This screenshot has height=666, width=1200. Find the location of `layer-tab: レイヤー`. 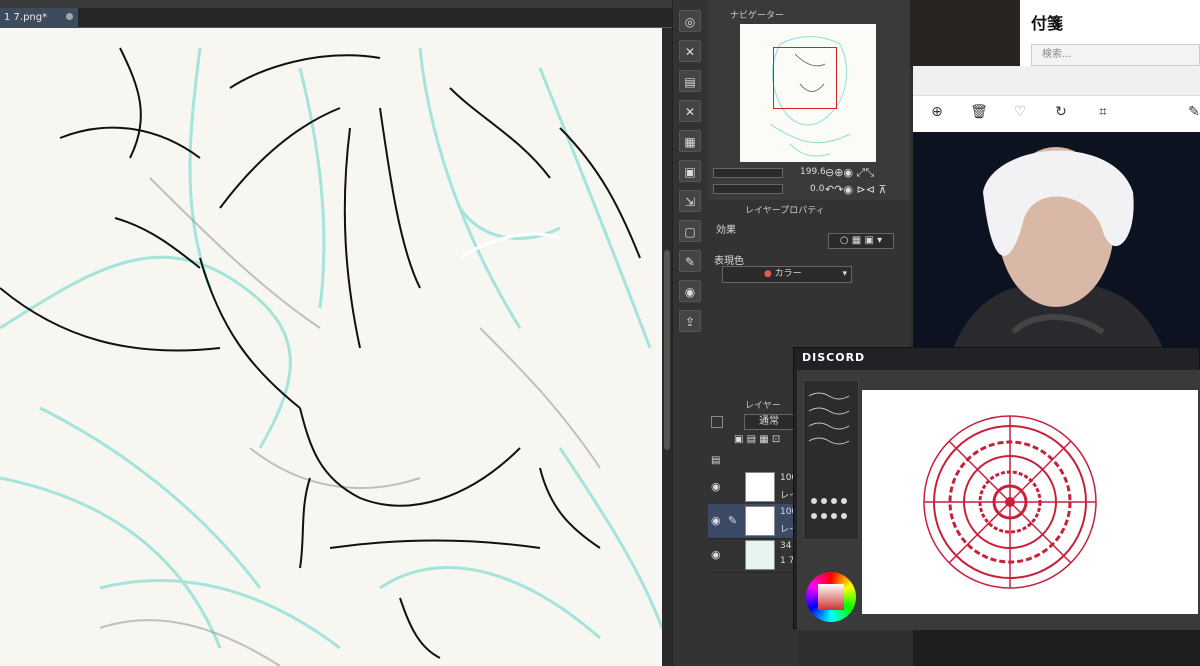

layer-tab: レイヤー is located at coordinates (763, 406).